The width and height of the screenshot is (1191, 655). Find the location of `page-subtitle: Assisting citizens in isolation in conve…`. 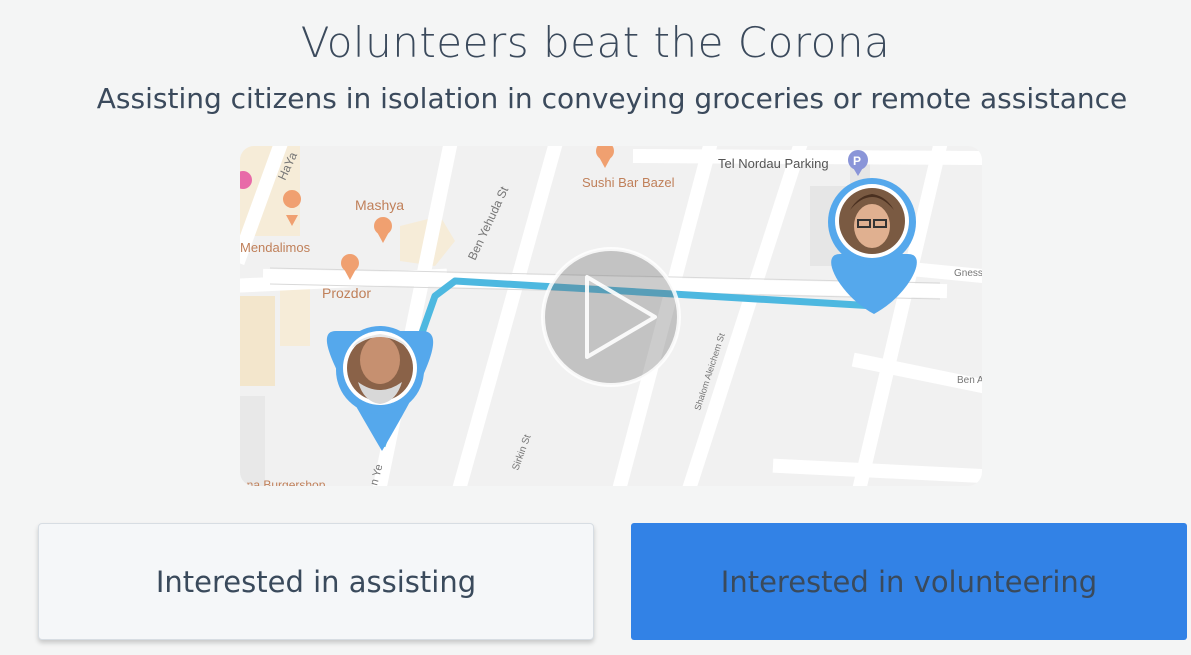

page-subtitle: Assisting citizens in isolation in conve… is located at coordinates (612, 98).